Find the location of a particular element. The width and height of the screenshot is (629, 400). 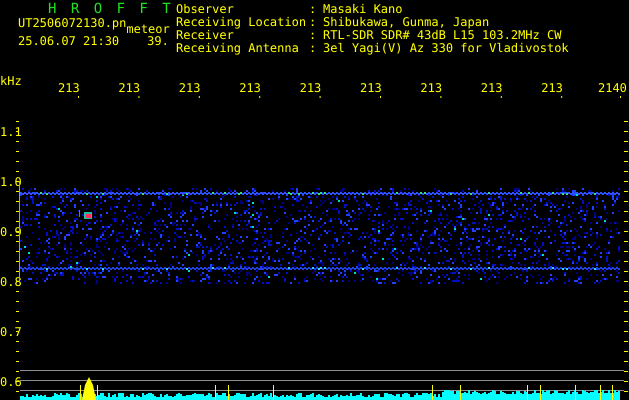

frequency-label: 0.6 is located at coordinates (11, 382).